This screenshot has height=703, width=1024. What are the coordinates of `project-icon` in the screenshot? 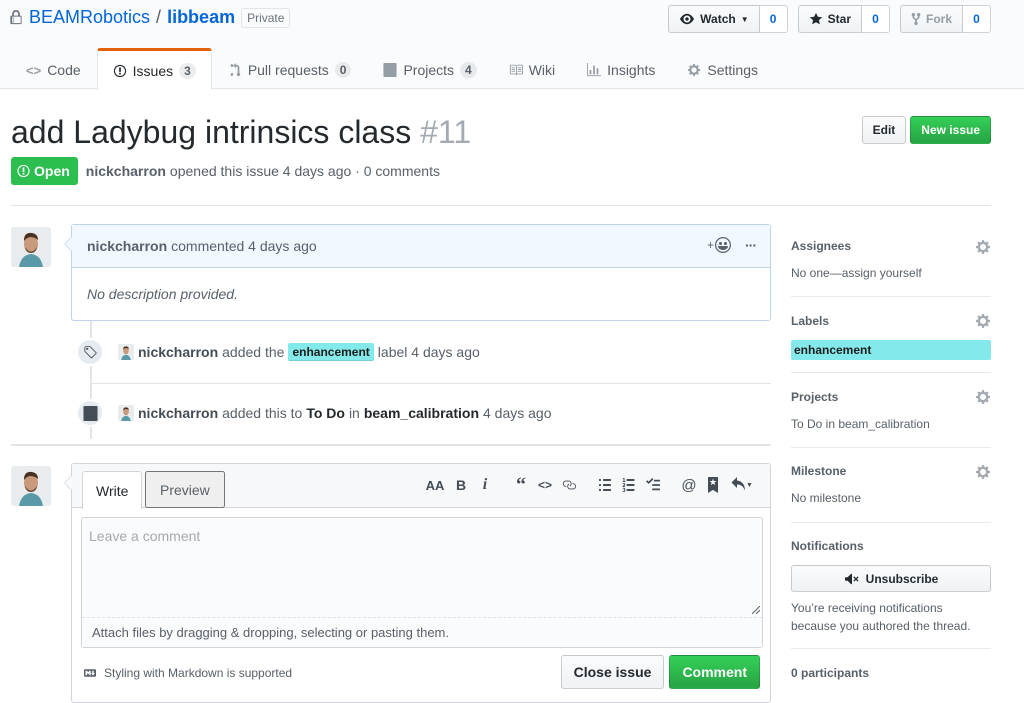 It's located at (90, 413).